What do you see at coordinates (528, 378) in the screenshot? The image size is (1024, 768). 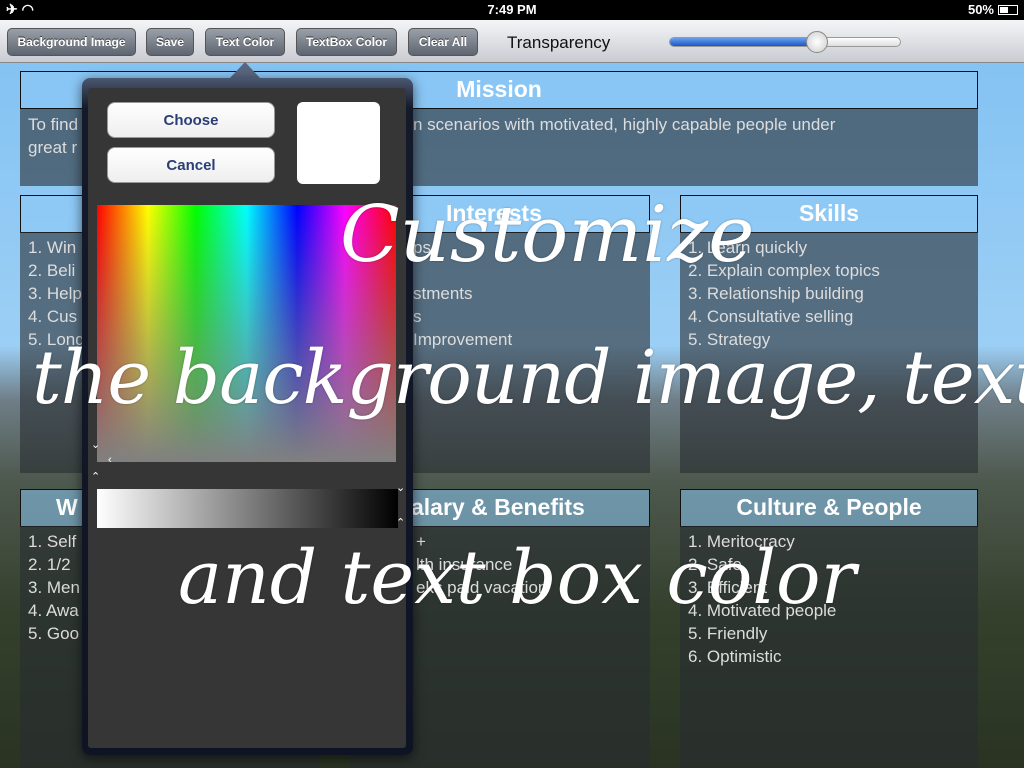 I see `promo-text-line2: the background image, text` at bounding box center [528, 378].